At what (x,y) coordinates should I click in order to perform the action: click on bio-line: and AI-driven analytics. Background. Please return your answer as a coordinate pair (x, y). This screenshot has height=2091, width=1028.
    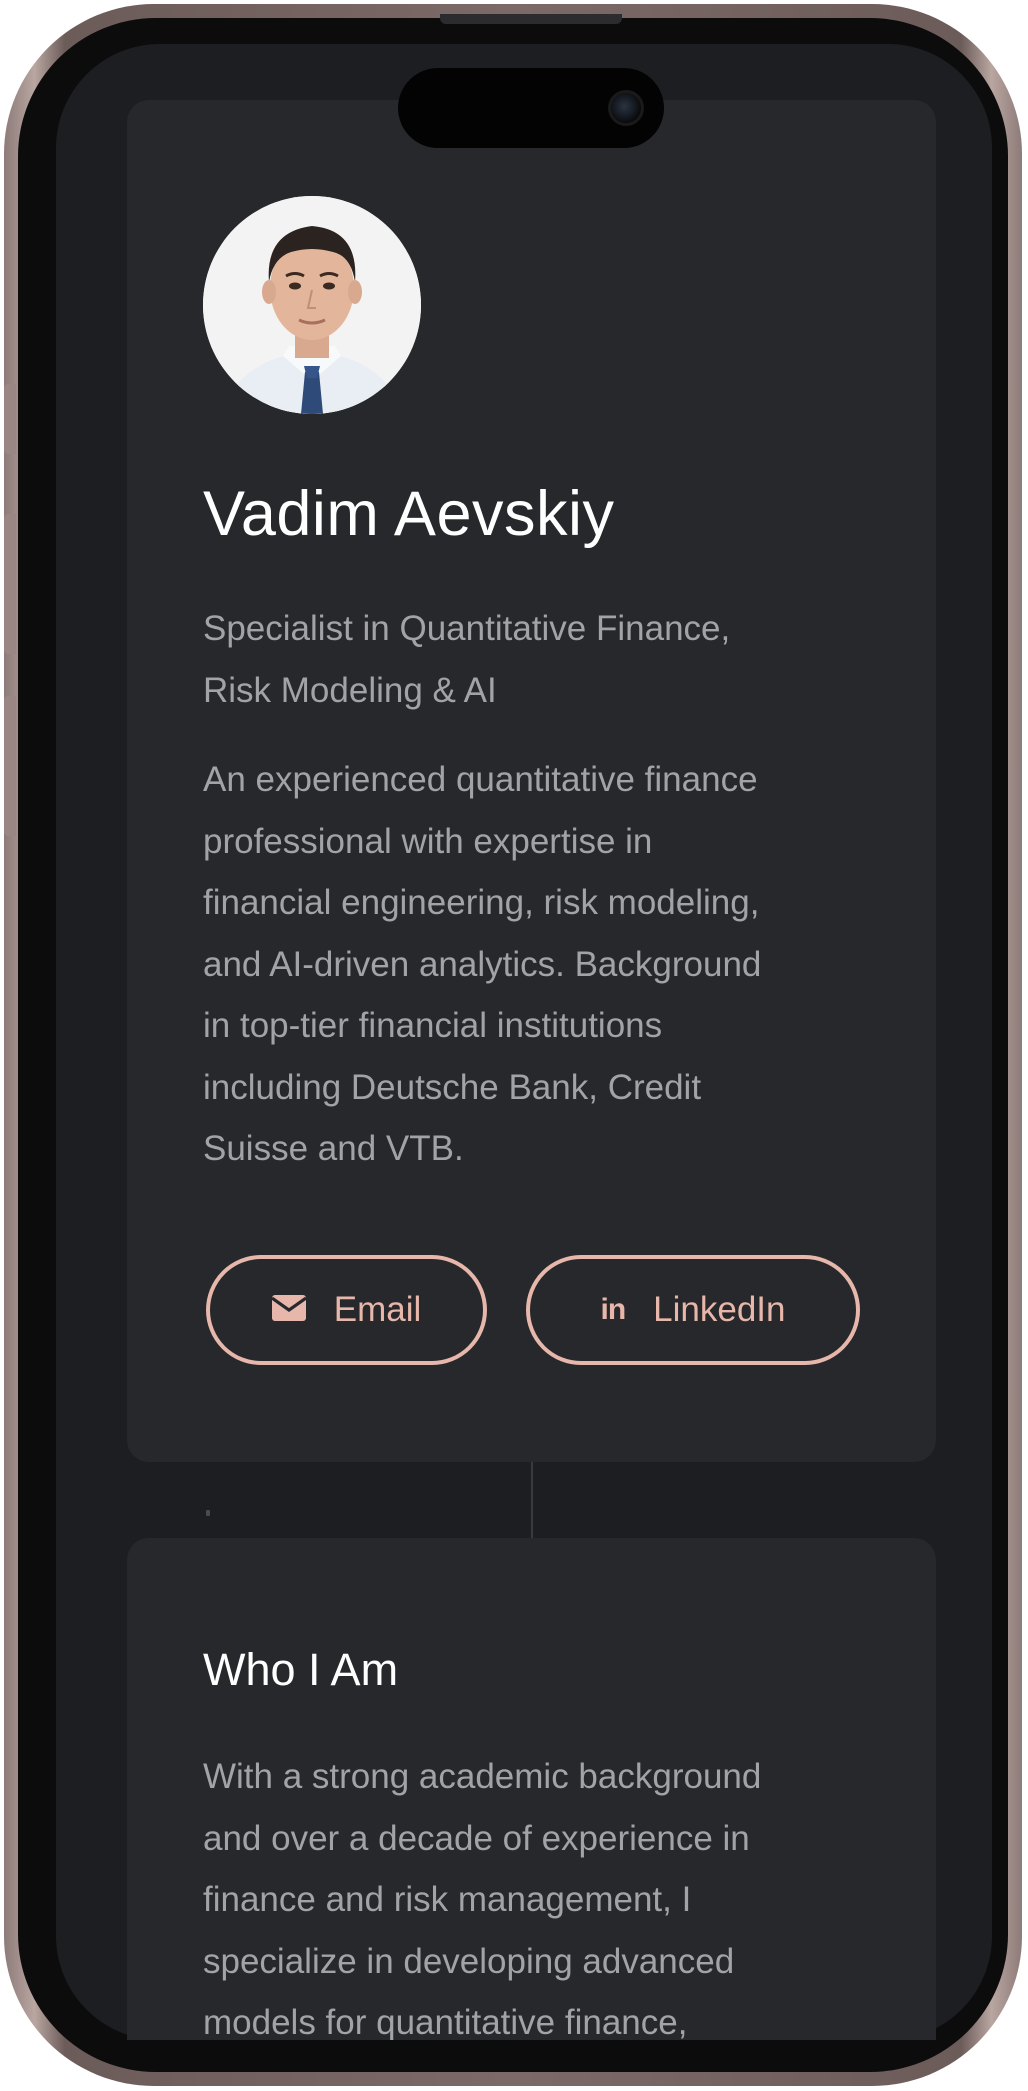
    Looking at the image, I should click on (482, 964).